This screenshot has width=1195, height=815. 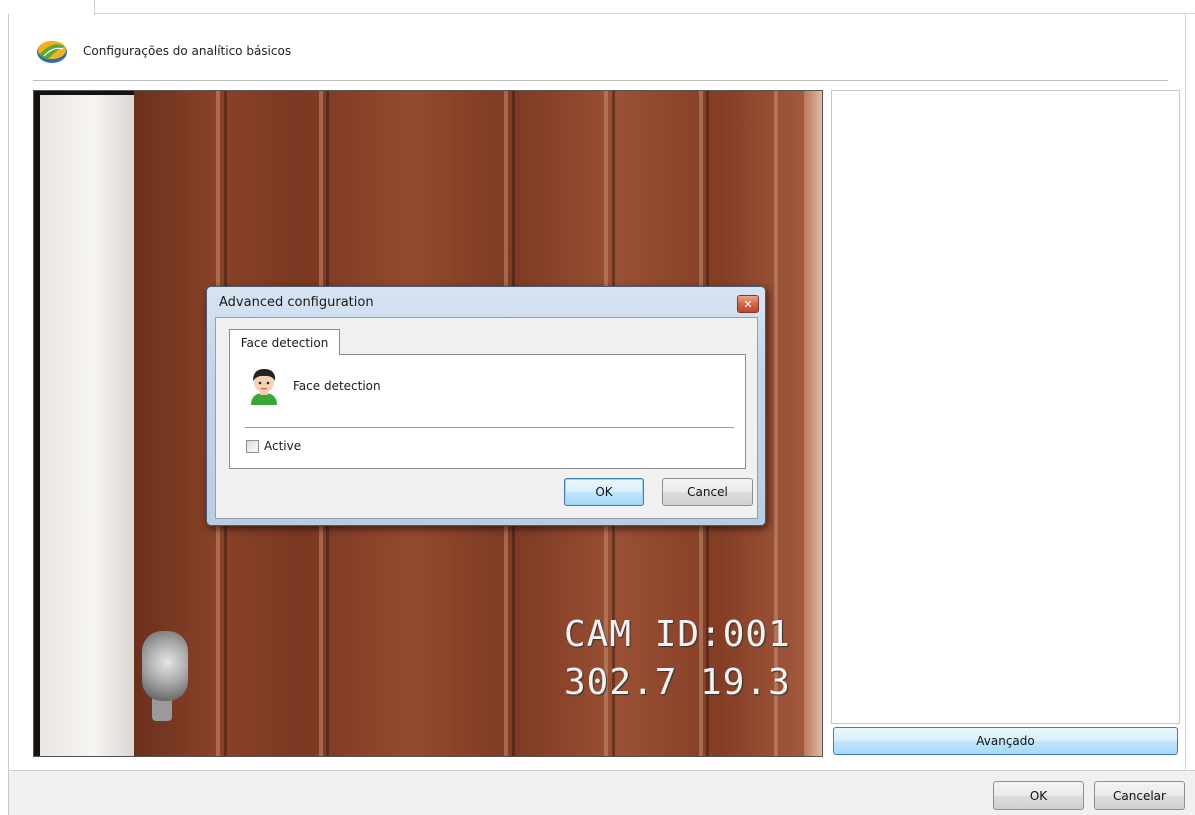 I want to click on advanced-button: Avançado, so click(x=1005, y=741).